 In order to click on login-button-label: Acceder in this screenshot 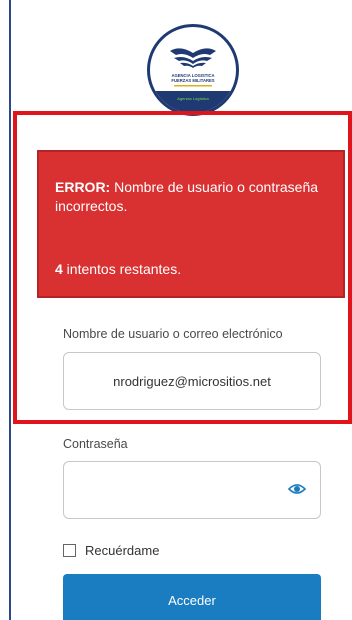, I will do `click(192, 600)`.